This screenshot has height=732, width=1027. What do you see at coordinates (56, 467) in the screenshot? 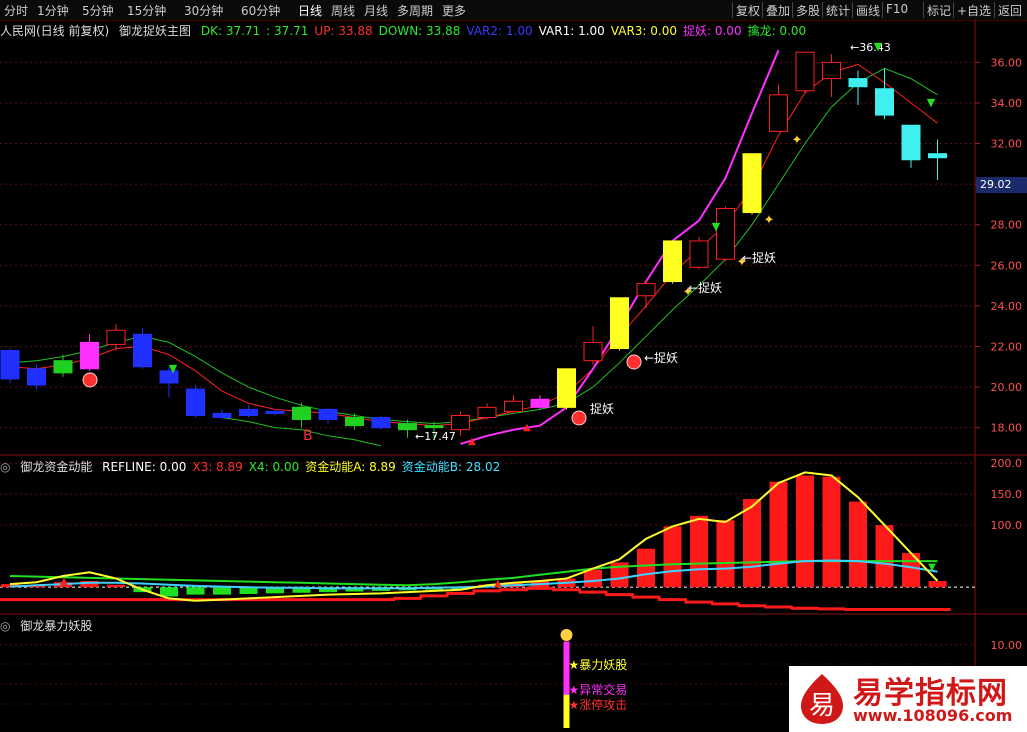
I see `fund-indicator-title: 御龙资金动能` at bounding box center [56, 467].